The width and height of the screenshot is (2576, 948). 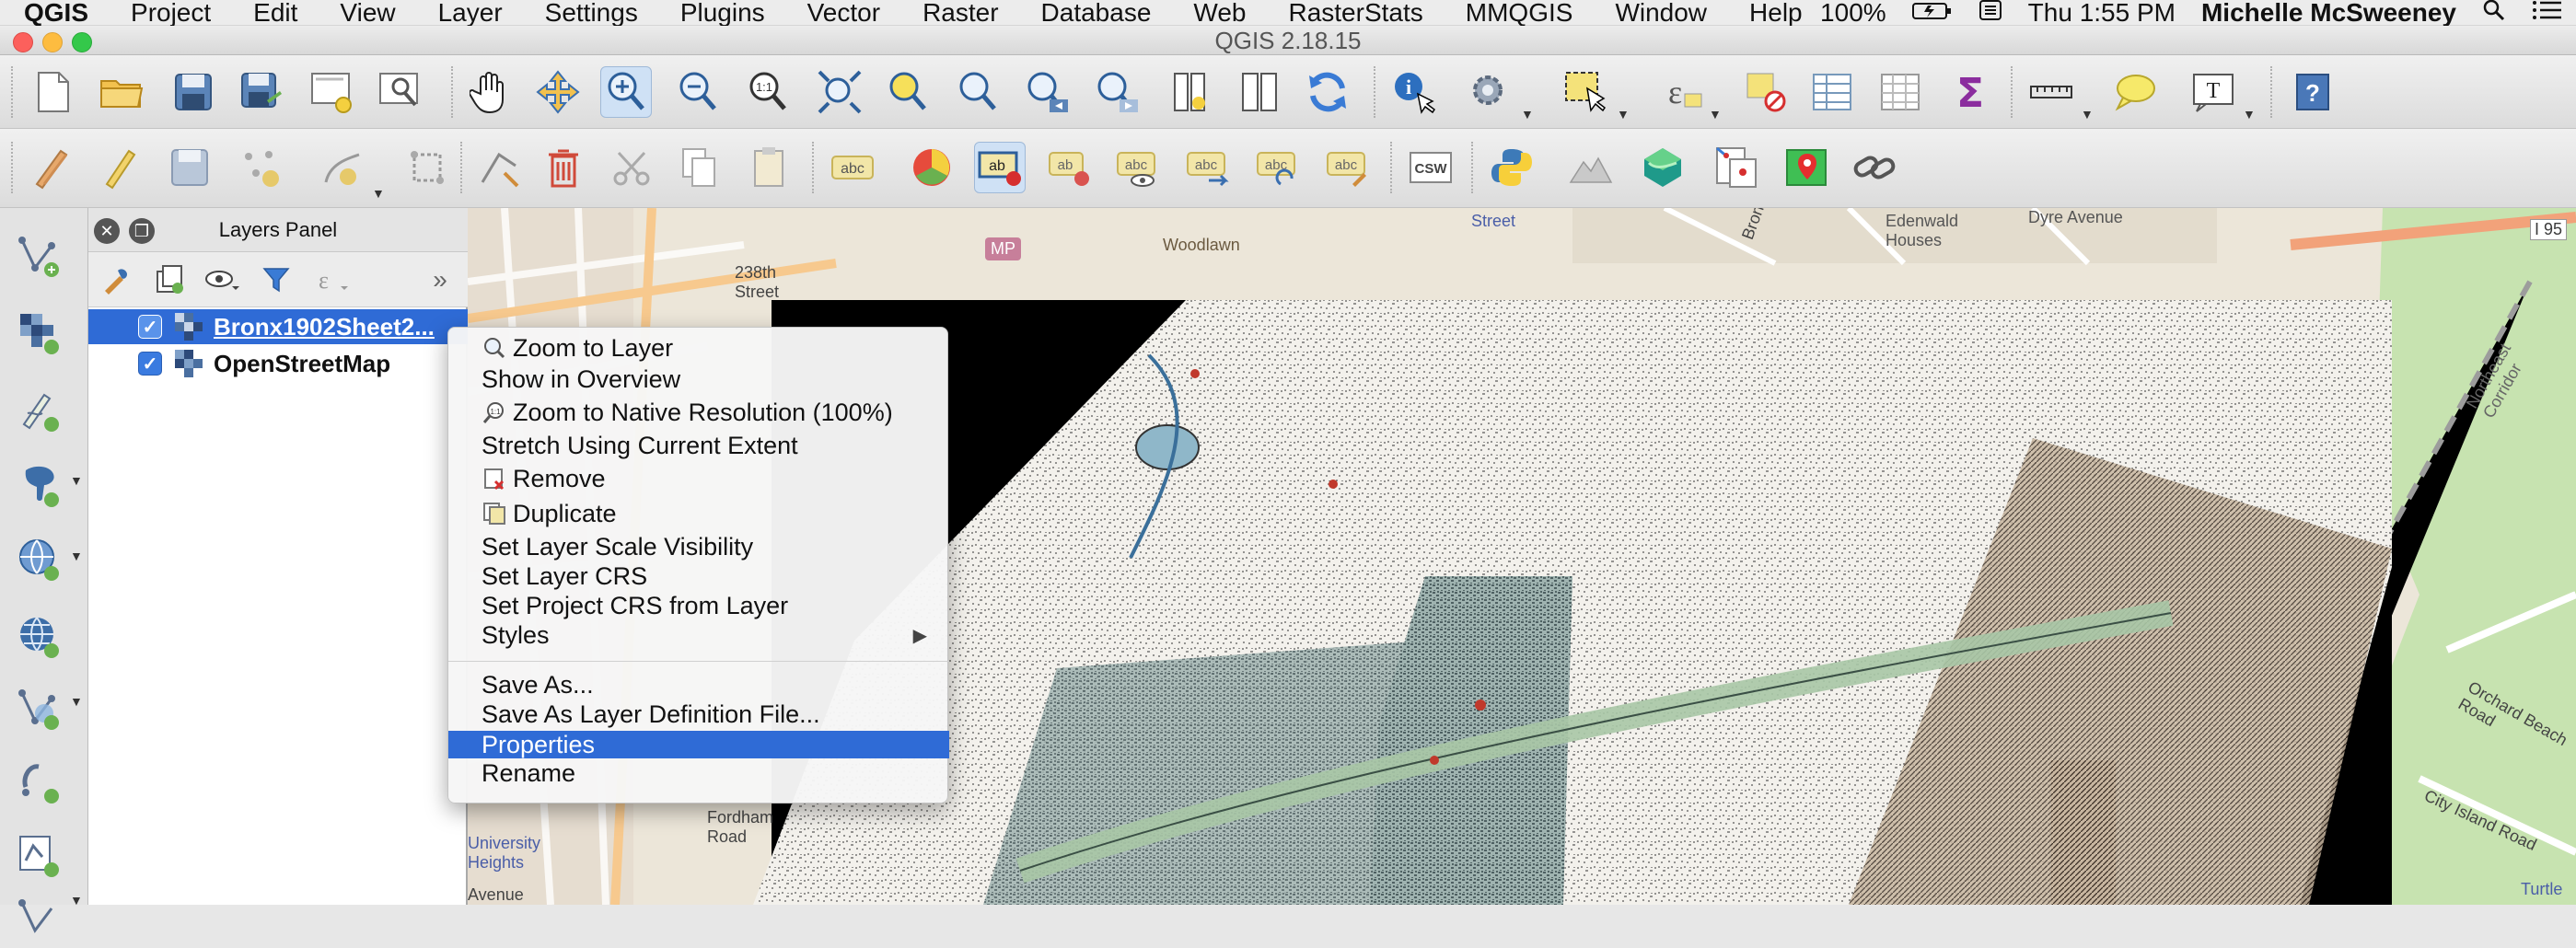 I want to click on add-wfs-layer-icon, so click(x=39, y=708).